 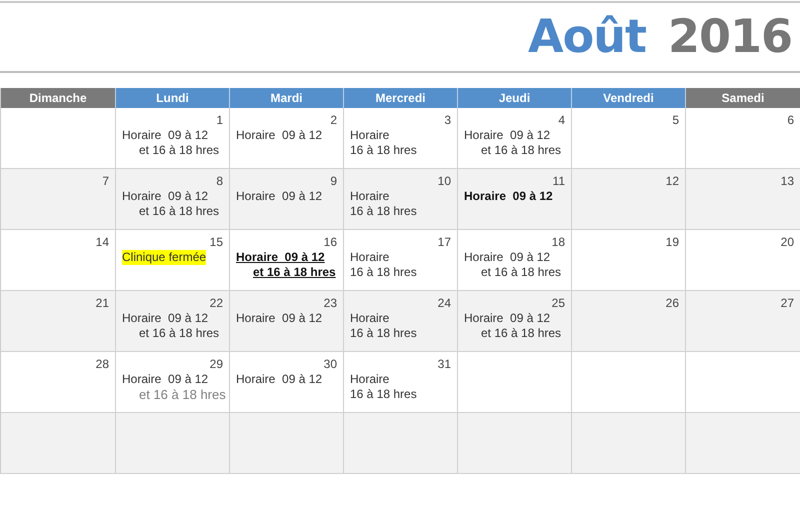 What do you see at coordinates (444, 364) in the screenshot?
I see `day-number: 31` at bounding box center [444, 364].